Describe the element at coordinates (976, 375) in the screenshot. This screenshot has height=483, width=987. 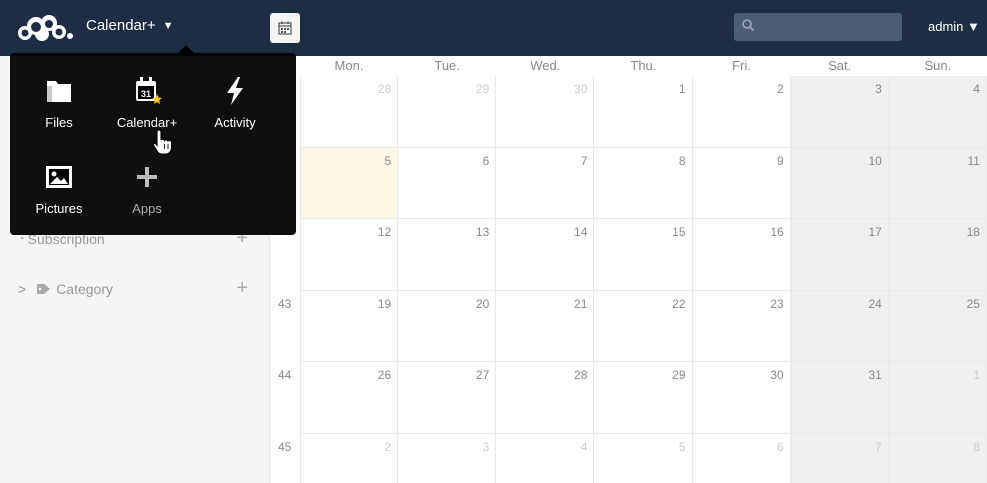
I see `day-number: 1` at that location.